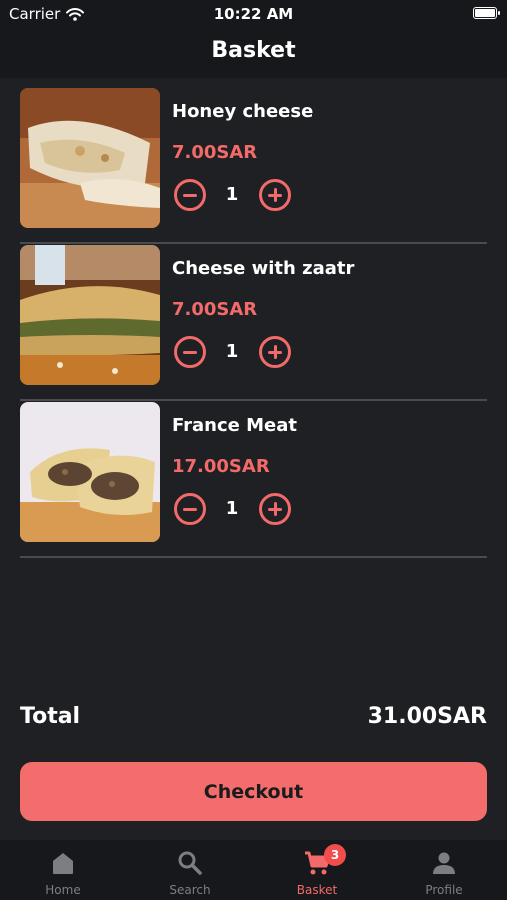 The image size is (507, 900). I want to click on tab-profile: Profile, so click(444, 870).